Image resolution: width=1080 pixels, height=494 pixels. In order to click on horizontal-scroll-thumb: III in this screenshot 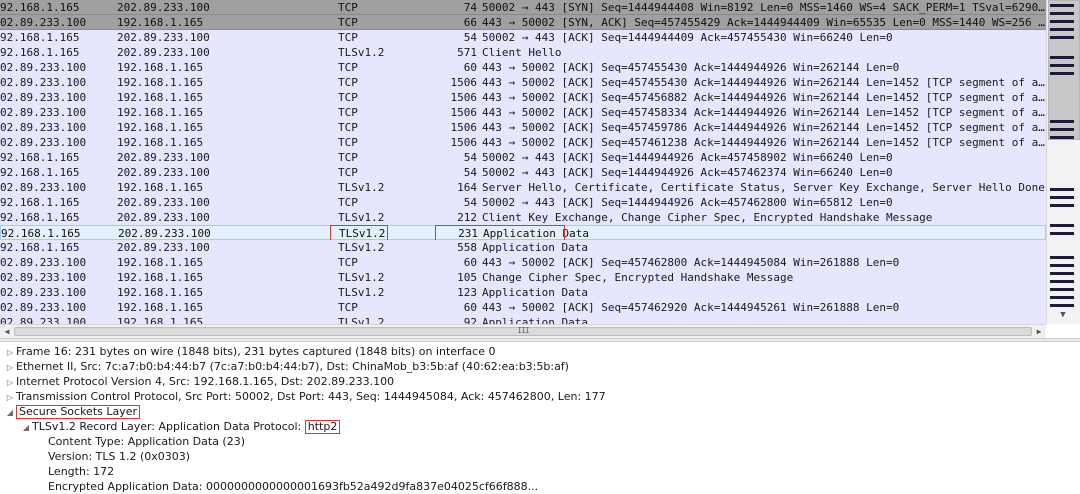, I will do `click(523, 331)`.